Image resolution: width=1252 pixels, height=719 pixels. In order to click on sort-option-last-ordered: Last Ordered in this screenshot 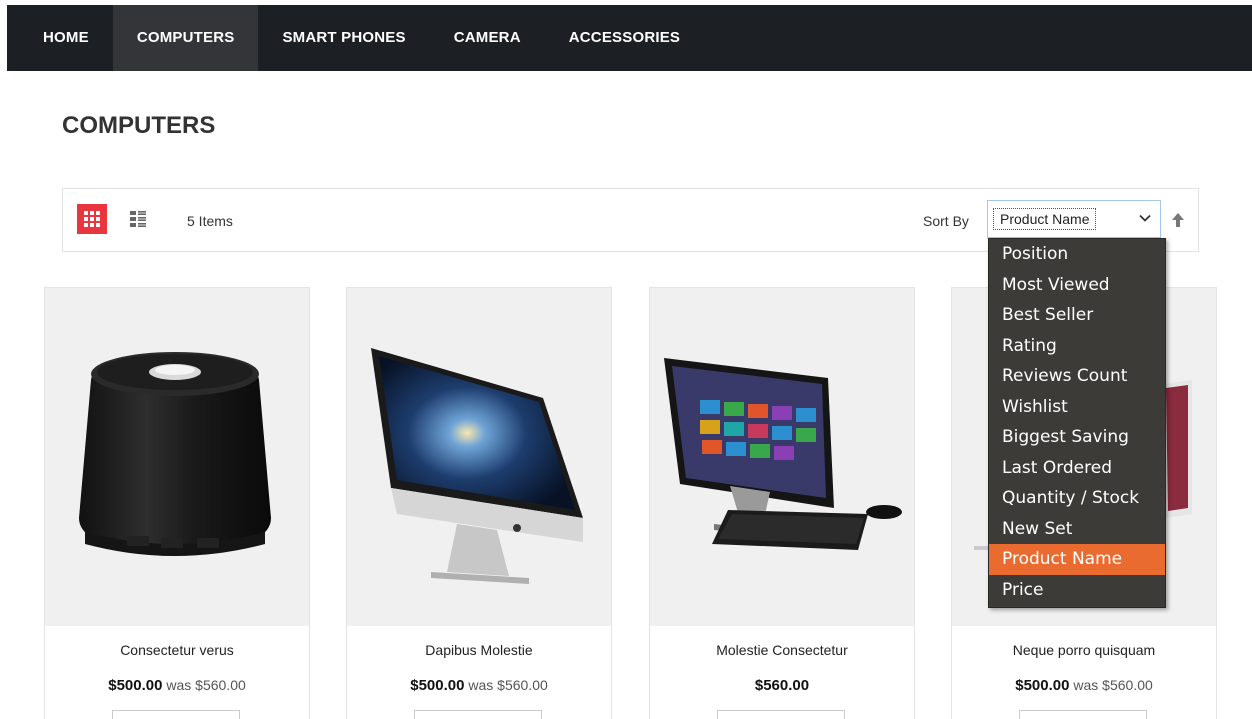, I will do `click(1077, 468)`.